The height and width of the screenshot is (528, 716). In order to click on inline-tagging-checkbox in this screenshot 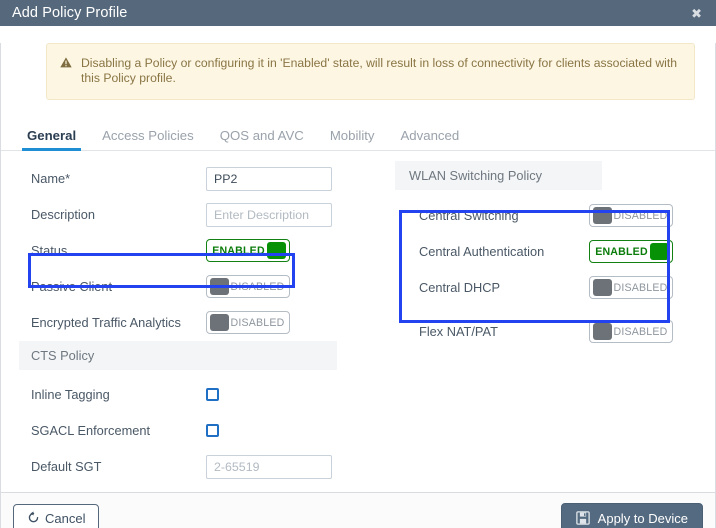, I will do `click(212, 394)`.